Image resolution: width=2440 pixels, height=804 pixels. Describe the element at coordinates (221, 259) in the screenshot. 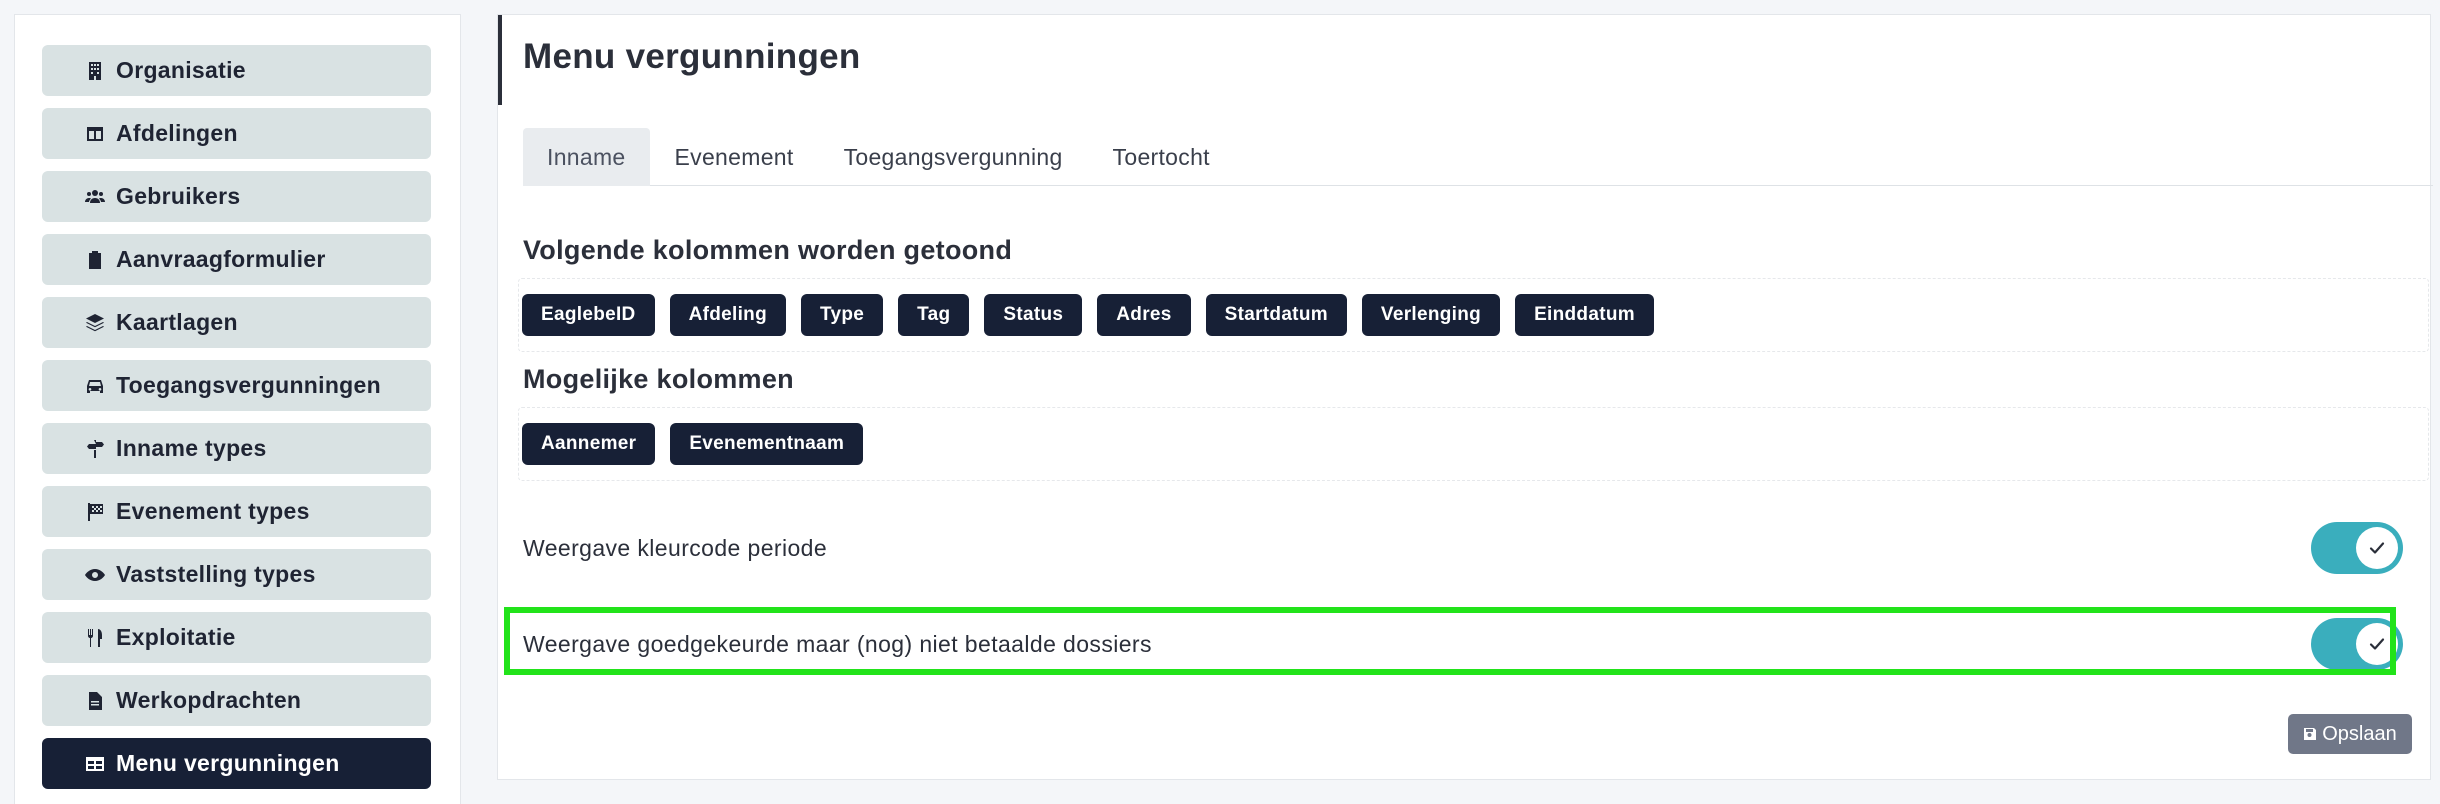

I see `sidebar-item-label: Aanvraagformulier` at that location.